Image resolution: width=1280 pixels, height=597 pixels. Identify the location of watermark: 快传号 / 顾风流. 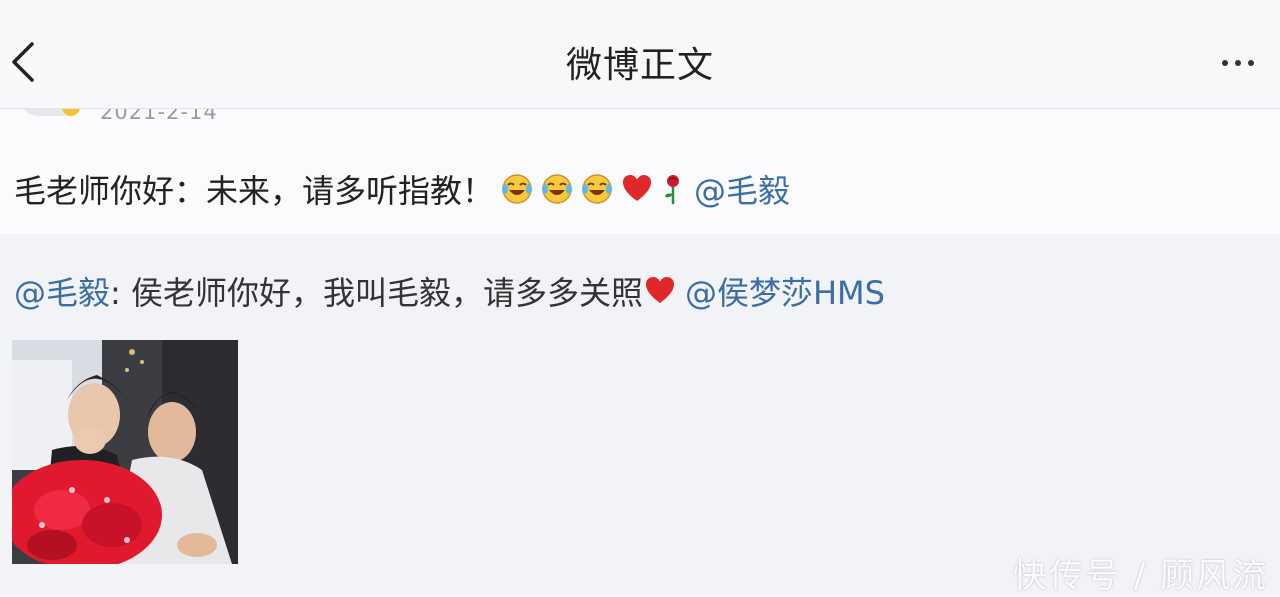
(1140, 576).